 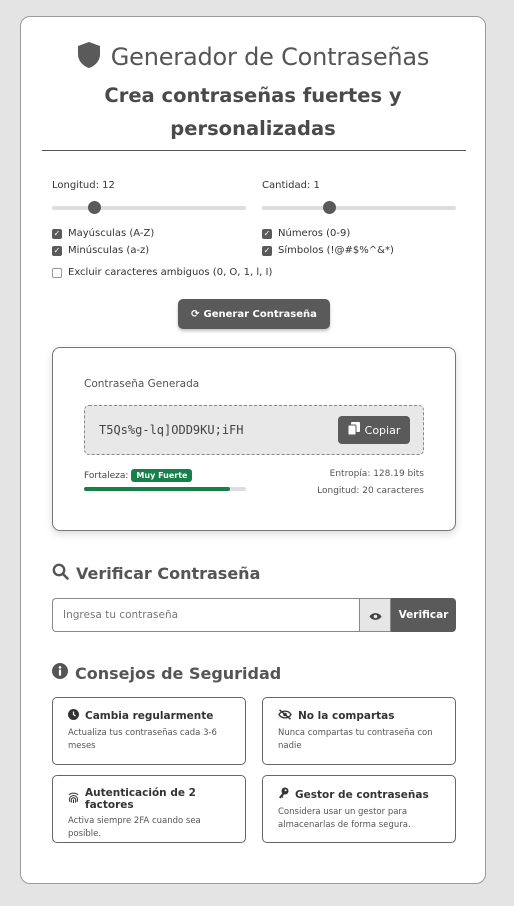 I want to click on info-icon, so click(x=60, y=673).